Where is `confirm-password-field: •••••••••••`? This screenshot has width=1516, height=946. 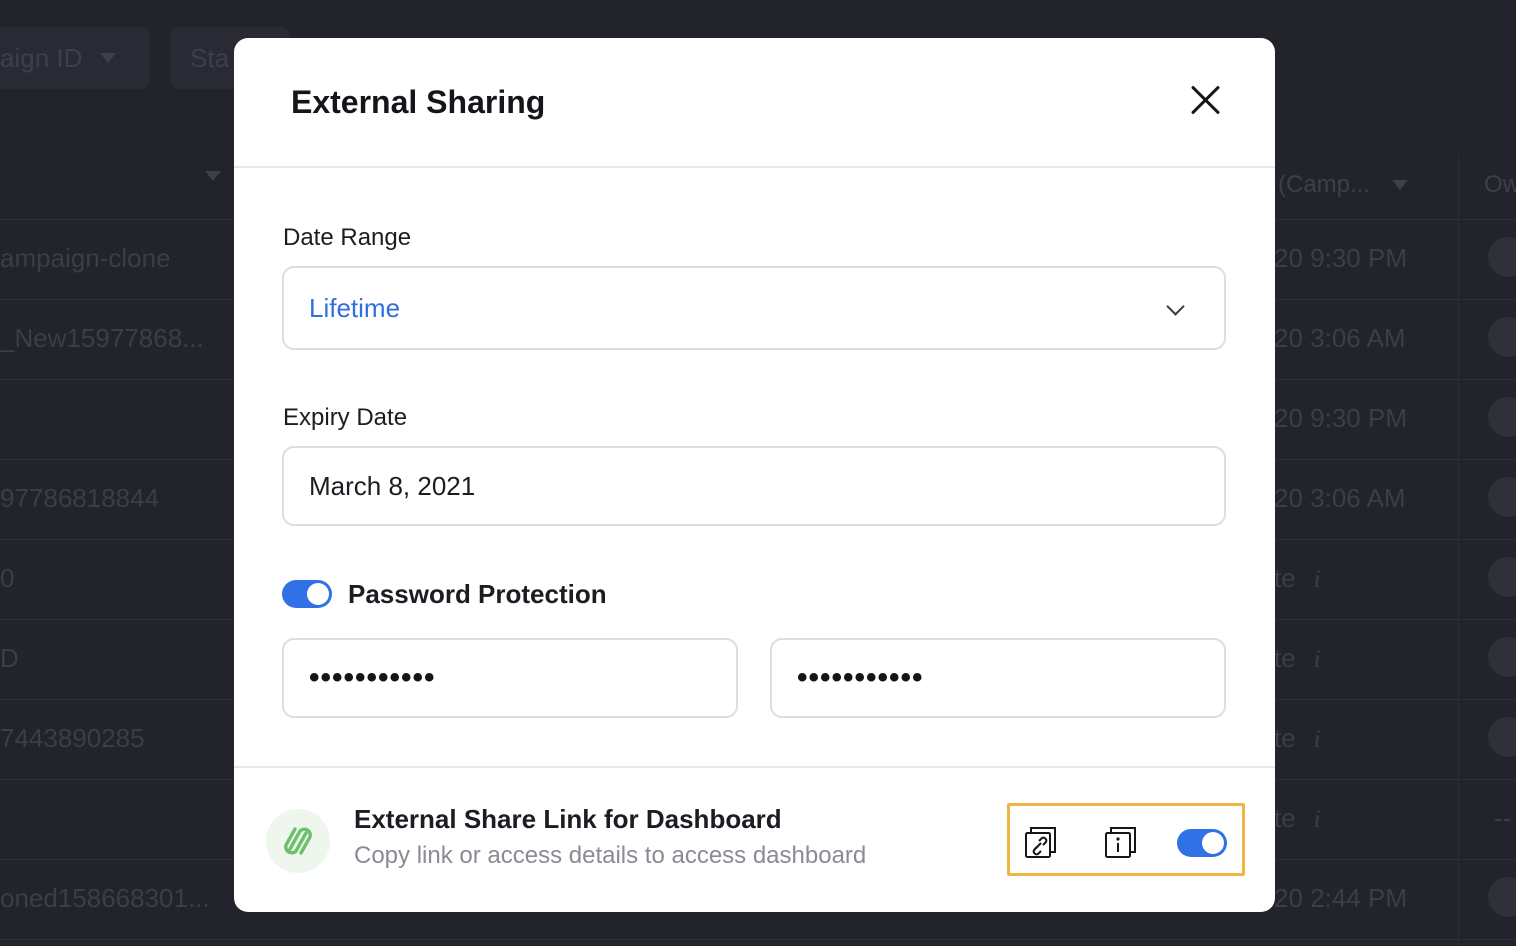 confirm-password-field: ••••••••••• is located at coordinates (998, 678).